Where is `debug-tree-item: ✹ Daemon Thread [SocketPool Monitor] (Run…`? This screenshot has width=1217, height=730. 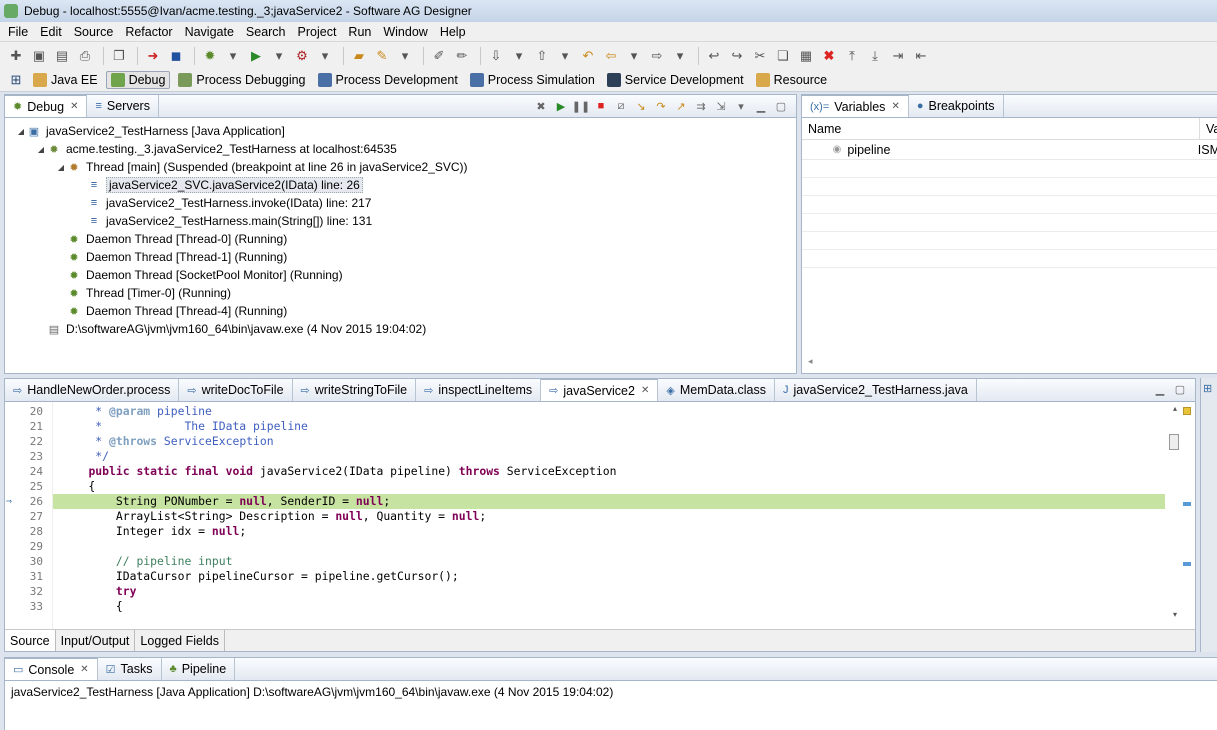
debug-tree-item: ✹ Daemon Thread [SocketPool Monitor] (Run… is located at coordinates (400, 275).